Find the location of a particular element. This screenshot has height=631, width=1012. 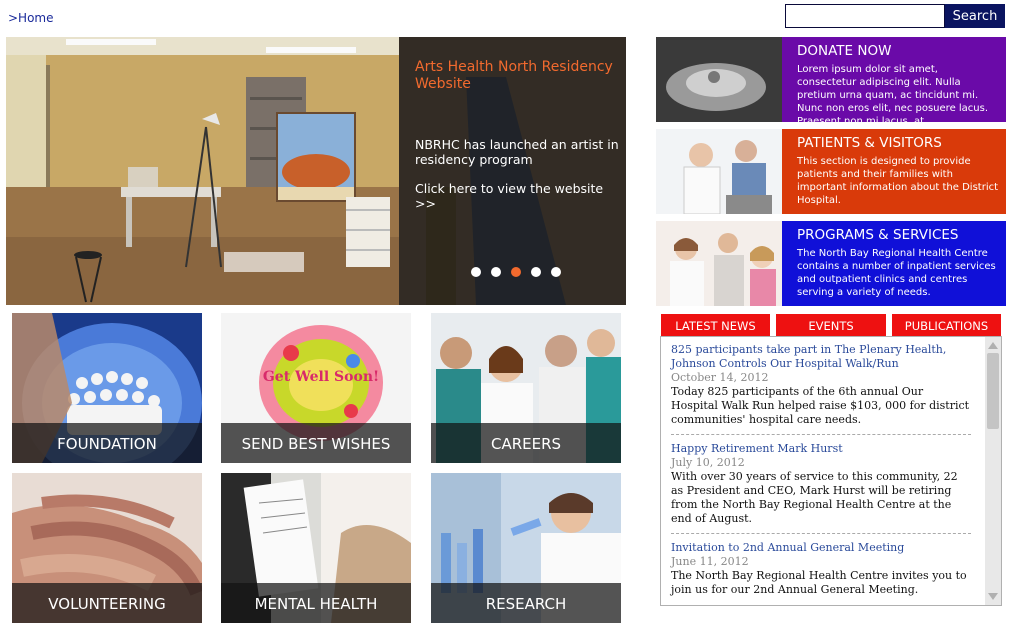

news-item-date: July 10, 2012 is located at coordinates (708, 462).